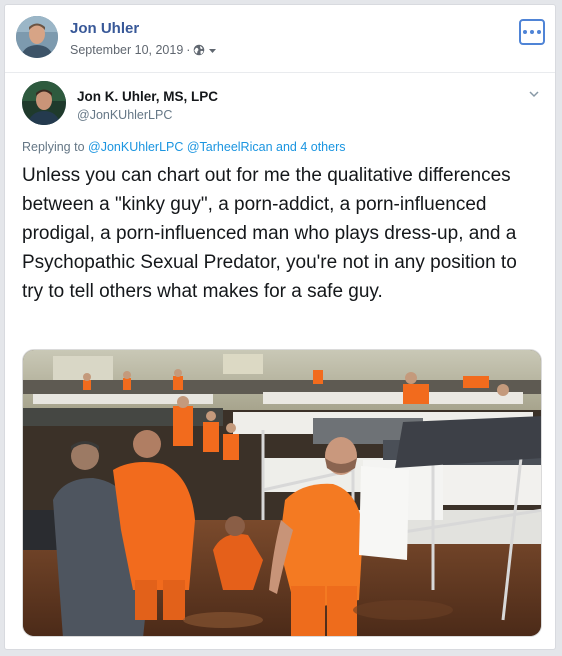 This screenshot has height=656, width=562. What do you see at coordinates (126, 50) in the screenshot?
I see `post-date: September 10, 2019` at bounding box center [126, 50].